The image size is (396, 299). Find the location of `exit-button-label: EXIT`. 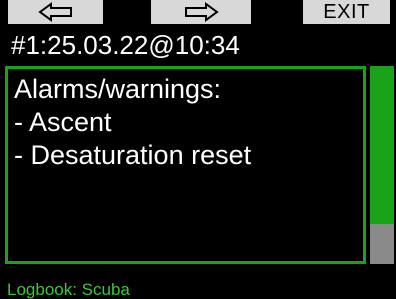

exit-button-label: EXIT is located at coordinates (346, 11).